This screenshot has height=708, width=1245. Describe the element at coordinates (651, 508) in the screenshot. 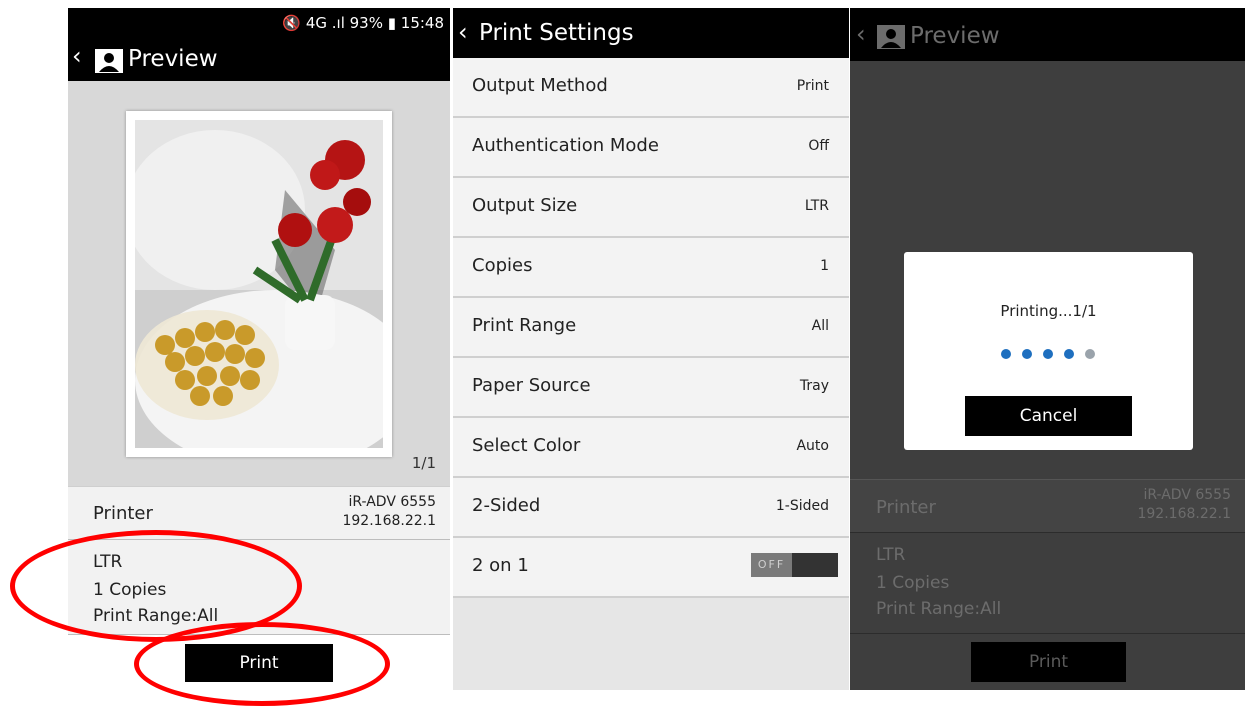

I see `setting-2-sided: 2-Sided 1-Sided` at that location.